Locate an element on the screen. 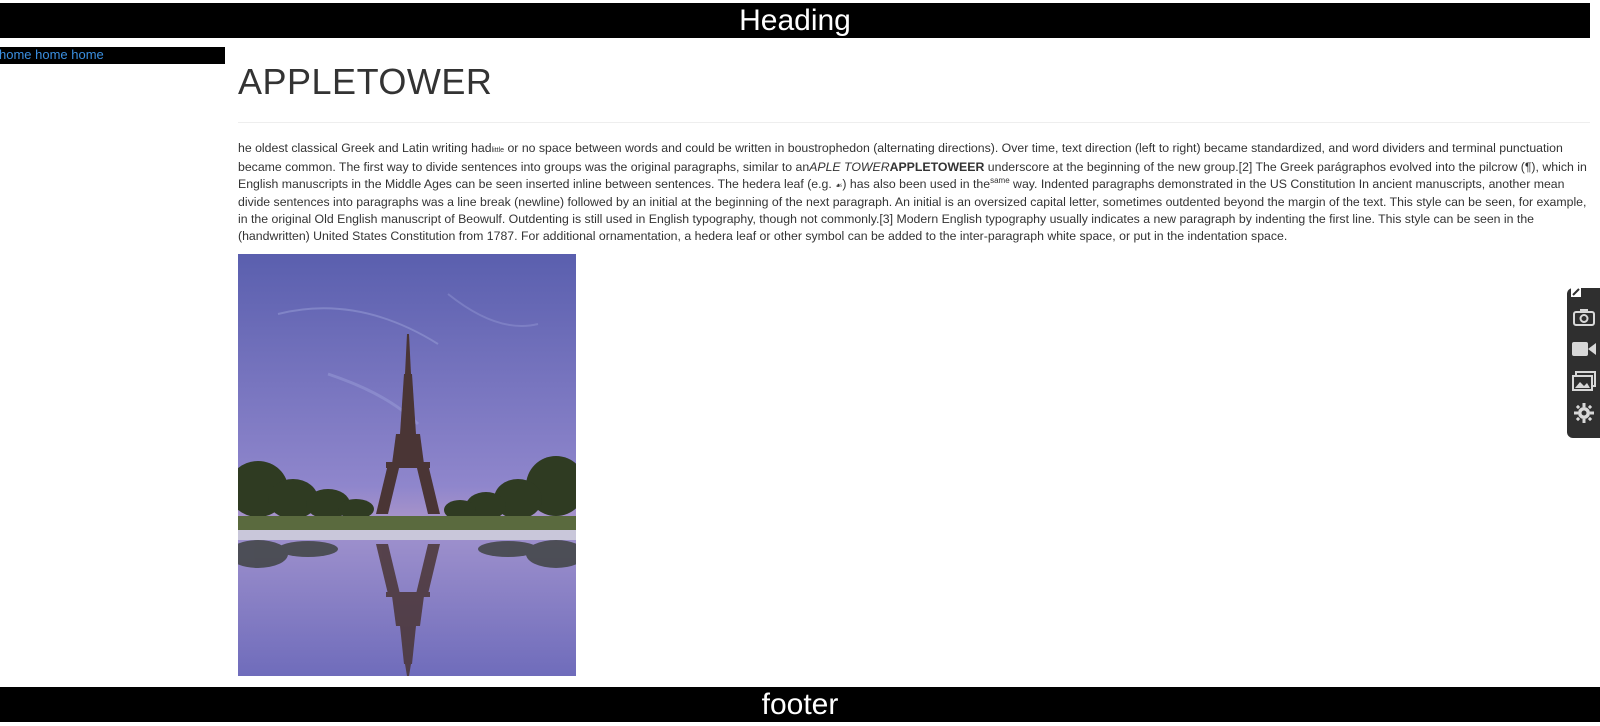  video-icon is located at coordinates (1583, 349).